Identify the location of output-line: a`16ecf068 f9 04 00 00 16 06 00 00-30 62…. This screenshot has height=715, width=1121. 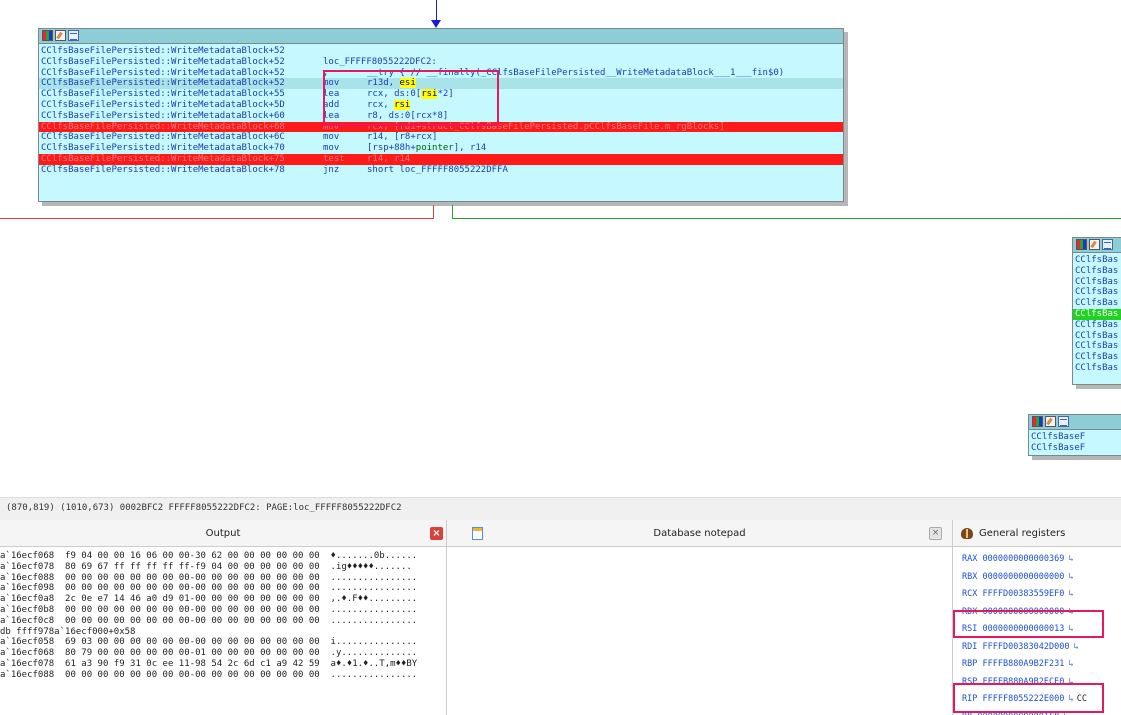
(209, 556).